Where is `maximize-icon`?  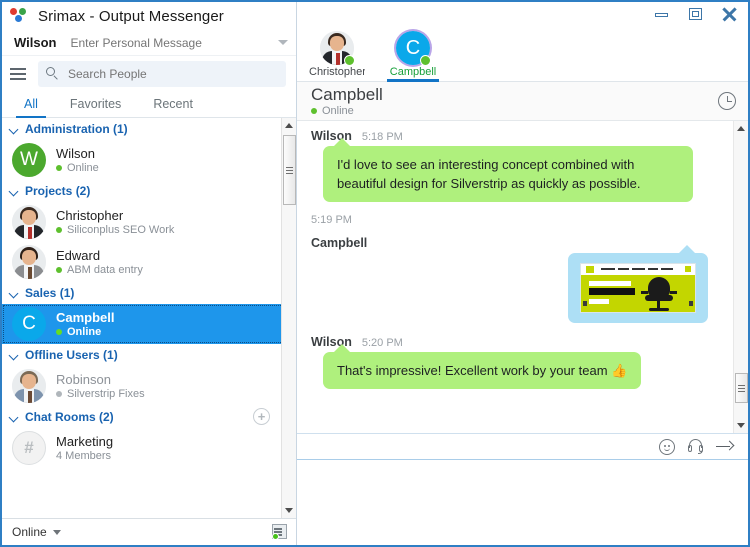 maximize-icon is located at coordinates (696, 14).